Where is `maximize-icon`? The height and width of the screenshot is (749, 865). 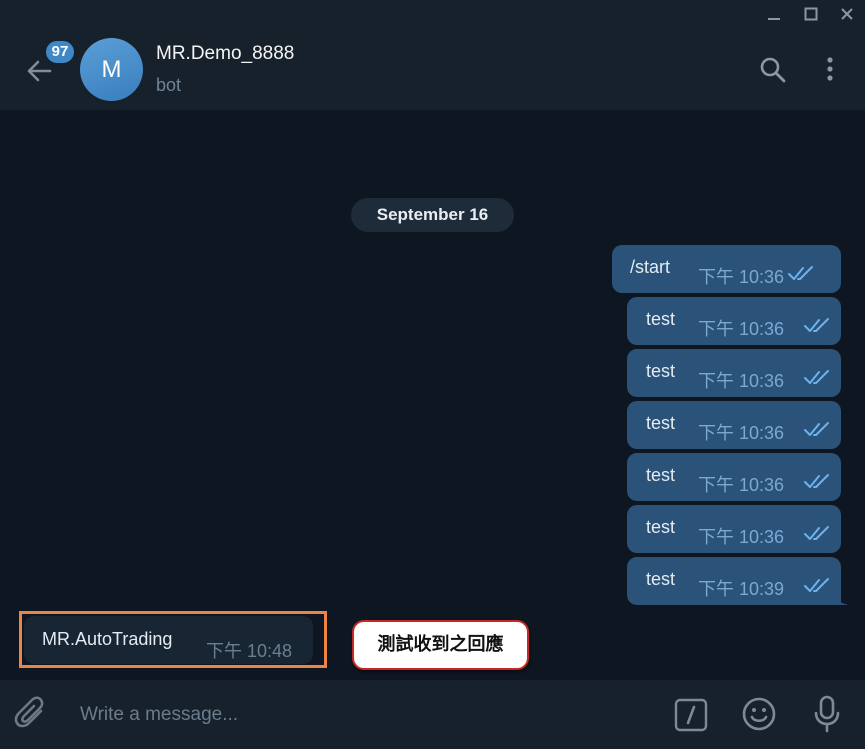 maximize-icon is located at coordinates (811, 14).